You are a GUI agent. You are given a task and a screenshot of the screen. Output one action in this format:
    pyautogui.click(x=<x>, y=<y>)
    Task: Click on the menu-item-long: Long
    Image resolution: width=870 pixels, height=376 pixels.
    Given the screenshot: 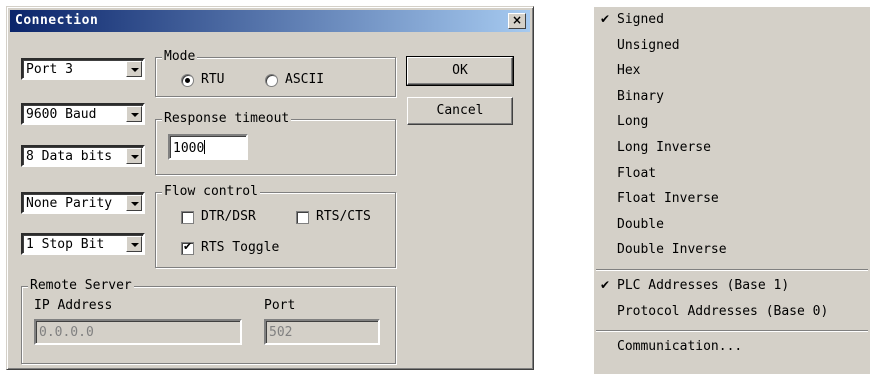 What is the action you would take?
    pyautogui.click(x=732, y=123)
    